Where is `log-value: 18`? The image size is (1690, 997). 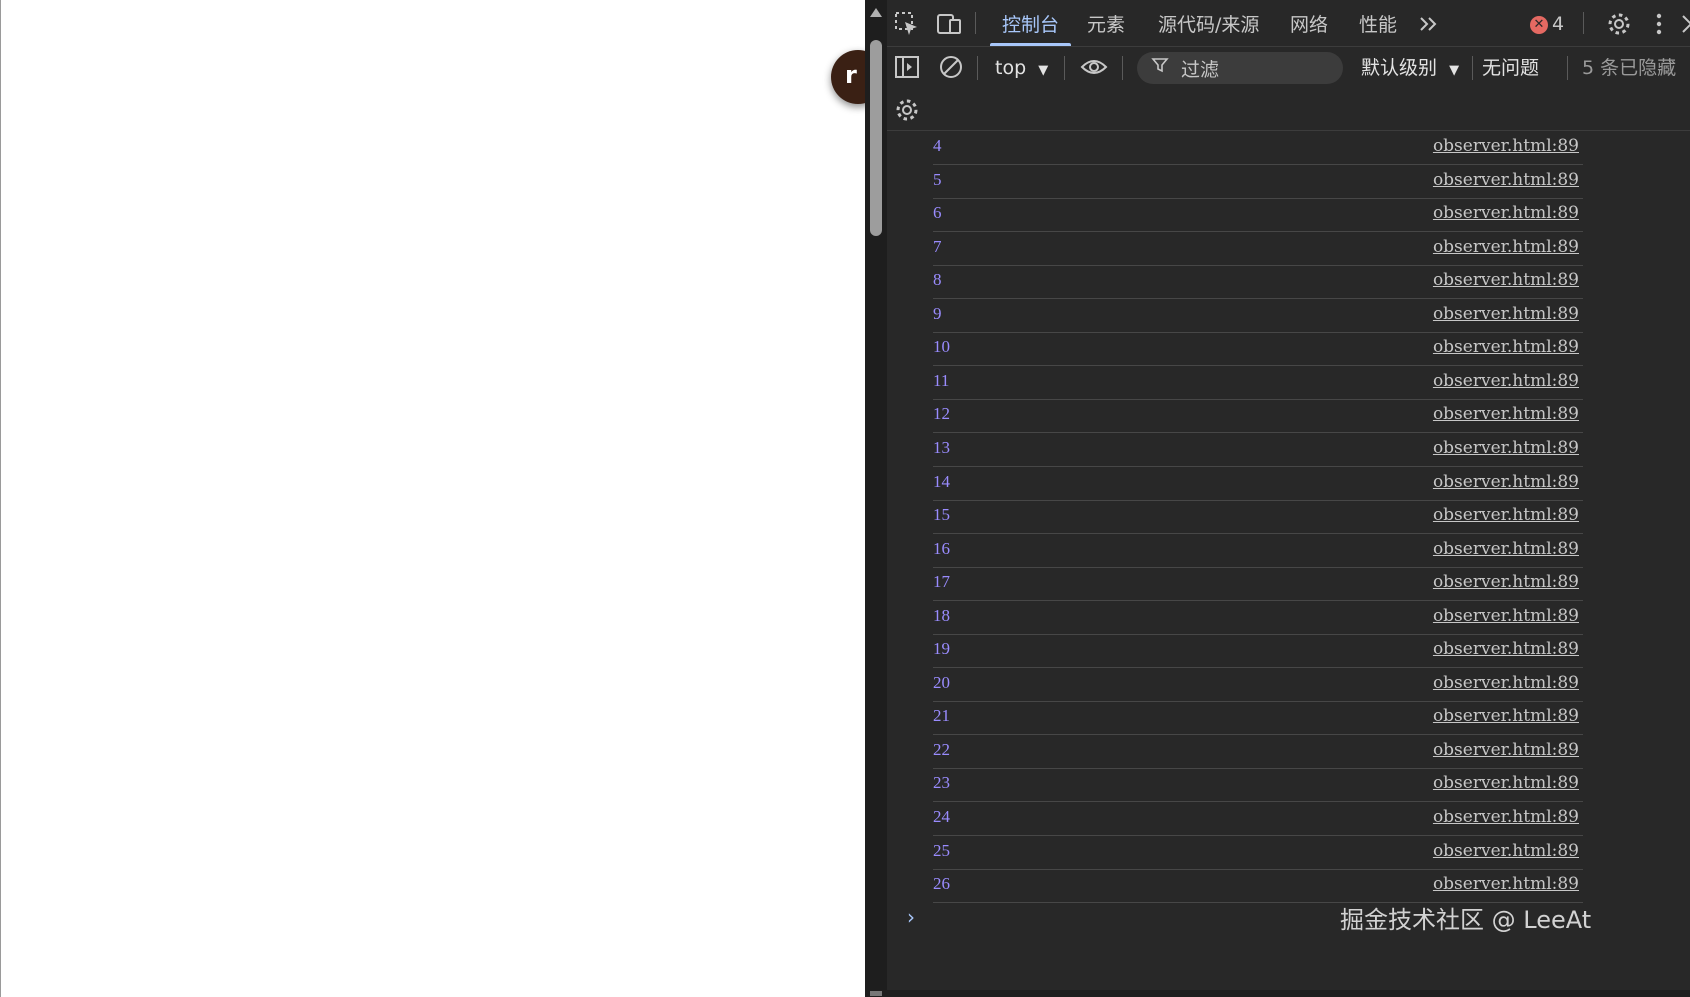 log-value: 18 is located at coordinates (941, 615).